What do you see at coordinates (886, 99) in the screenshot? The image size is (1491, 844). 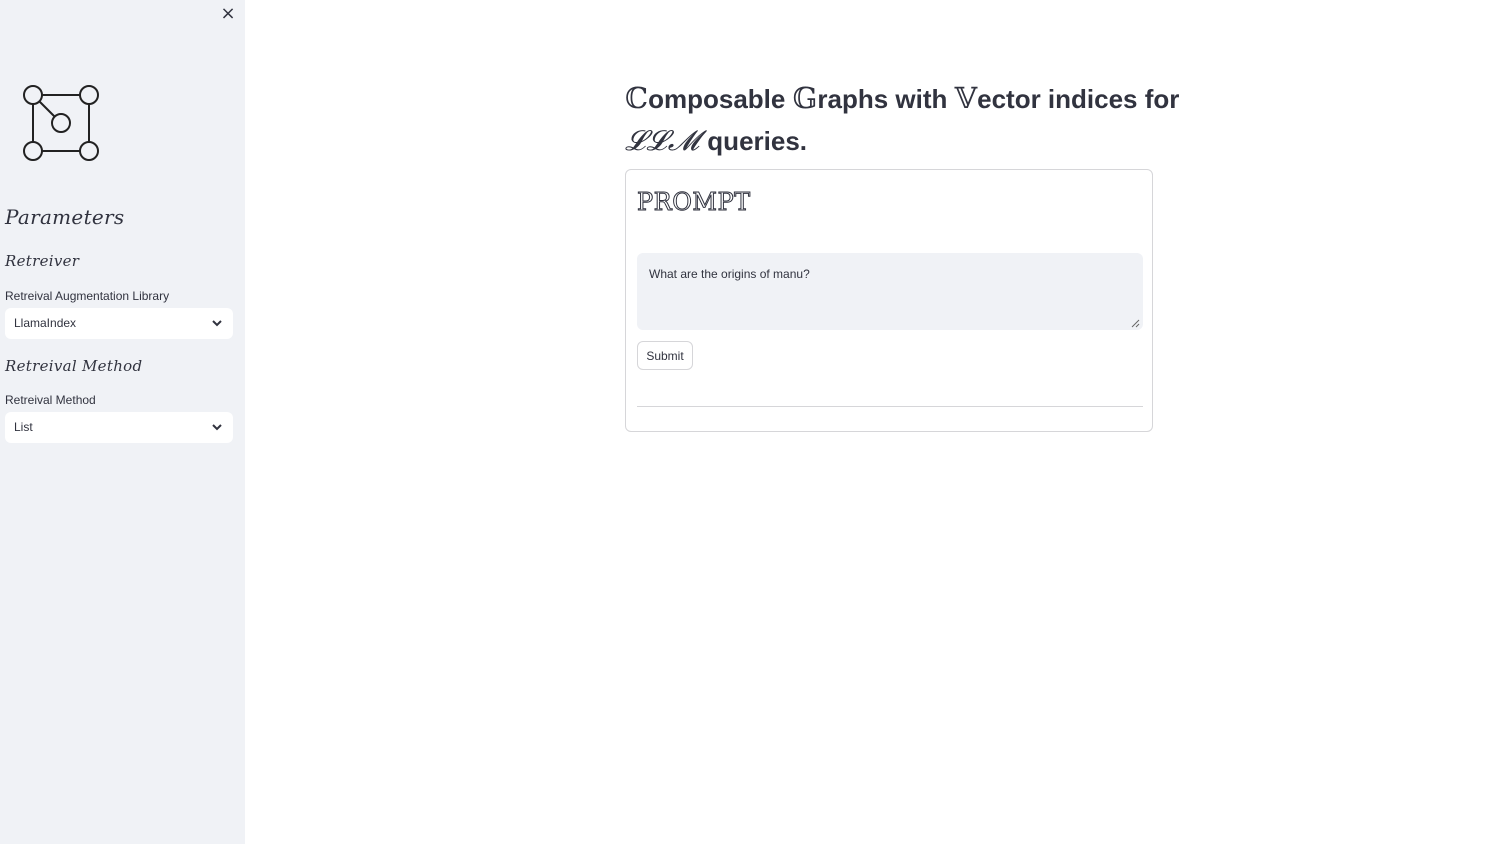 I see `title-text: raphs with` at bounding box center [886, 99].